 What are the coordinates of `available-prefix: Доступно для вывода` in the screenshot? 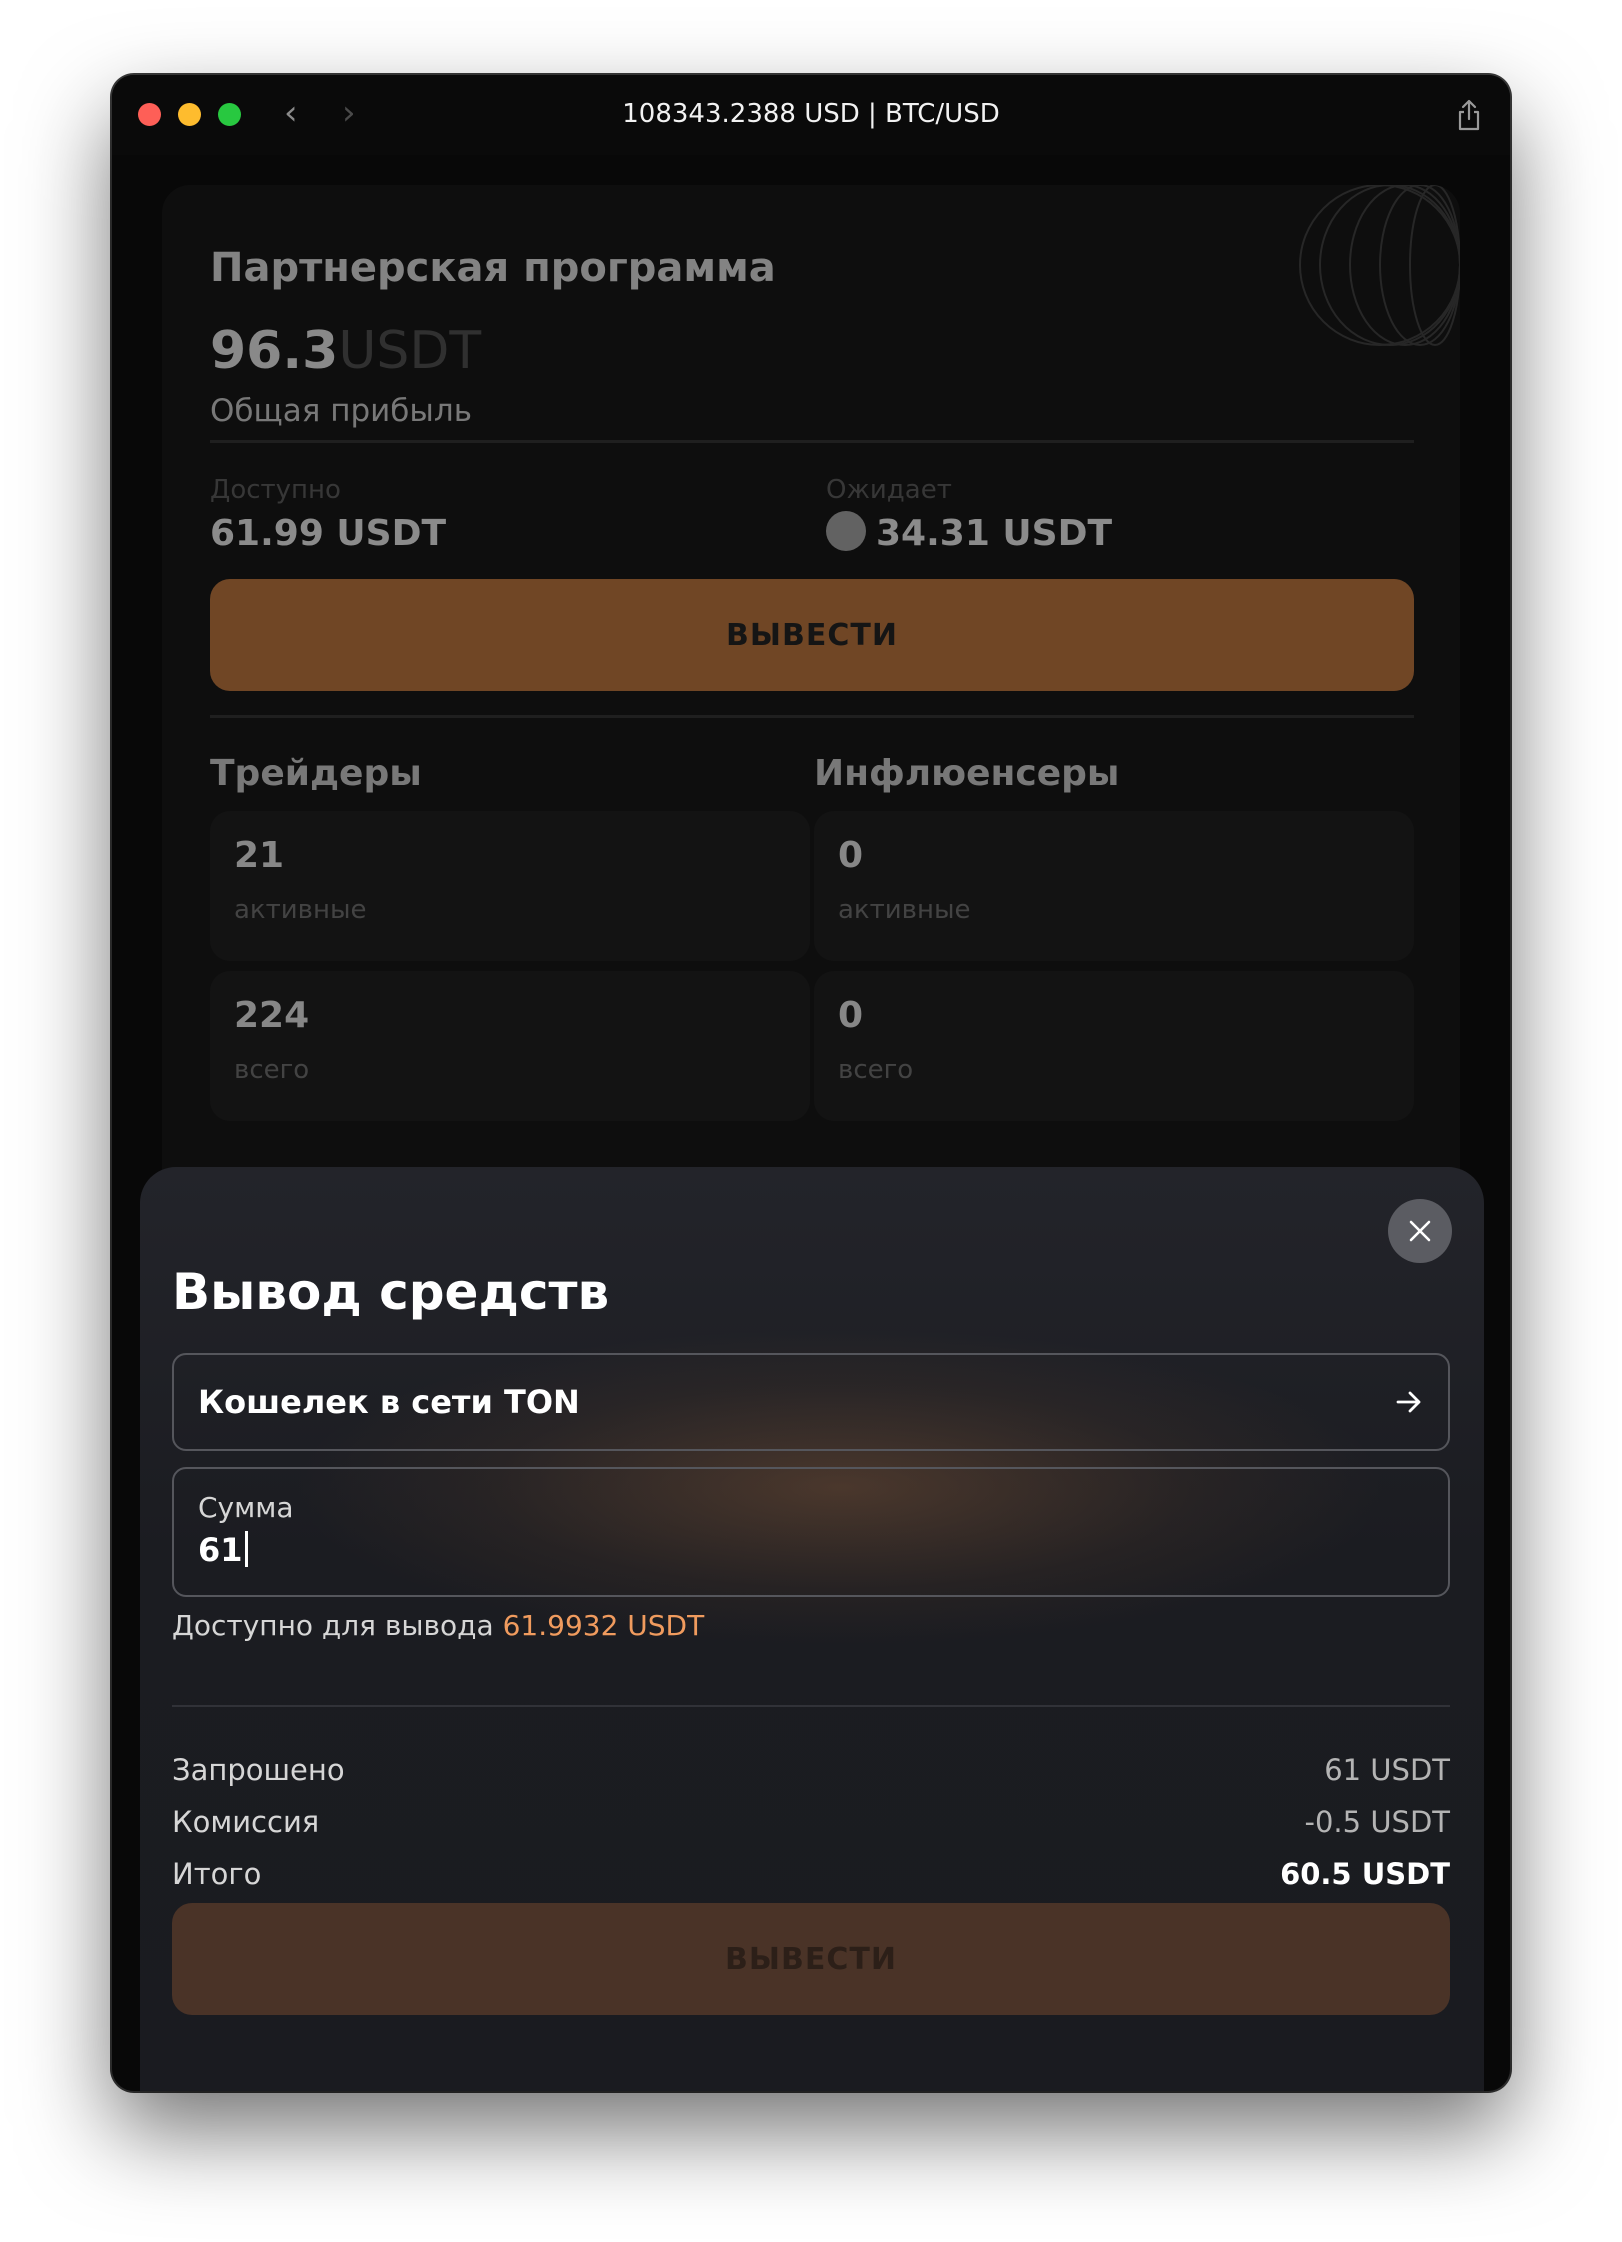 It's located at (333, 1625).